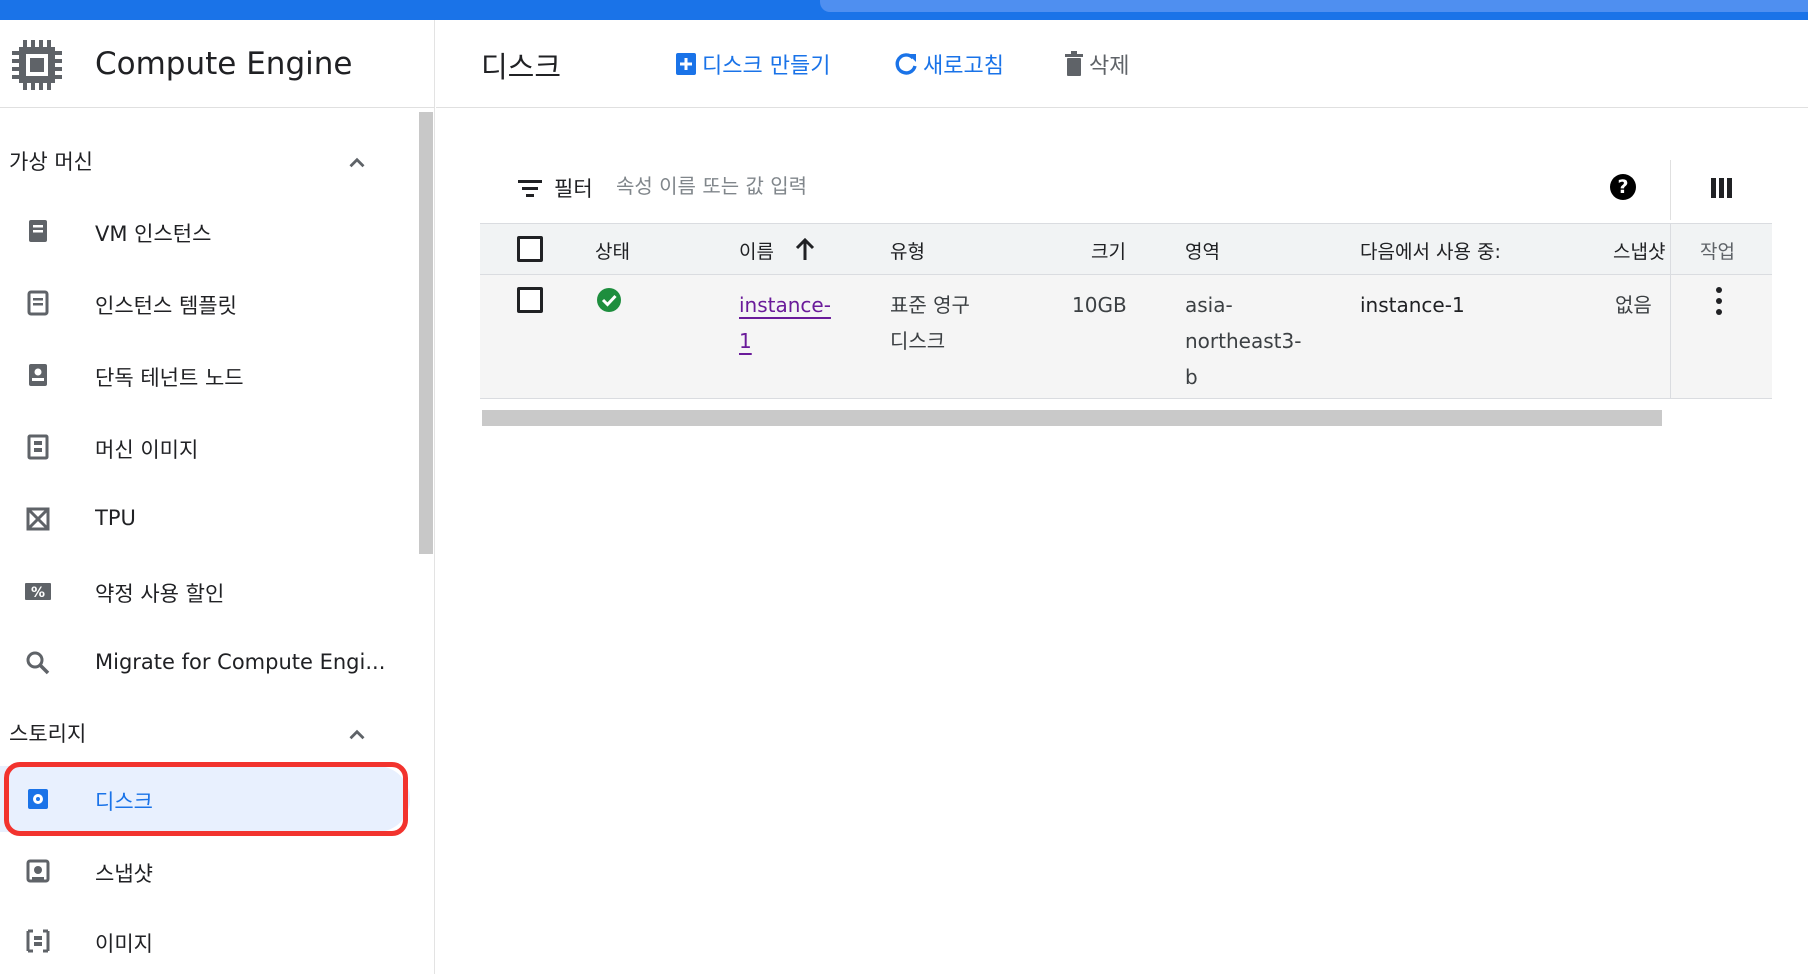  I want to click on select-all-checkbox, so click(530, 249).